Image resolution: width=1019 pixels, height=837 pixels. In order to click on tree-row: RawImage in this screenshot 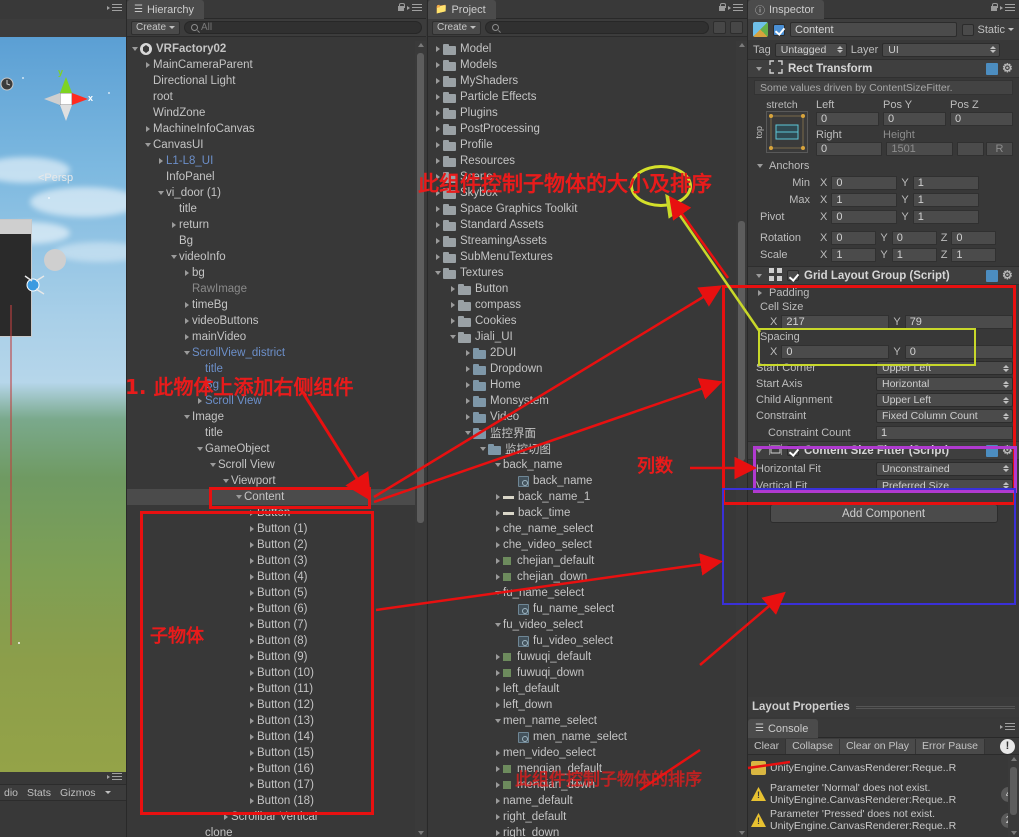, I will do `click(276, 289)`.